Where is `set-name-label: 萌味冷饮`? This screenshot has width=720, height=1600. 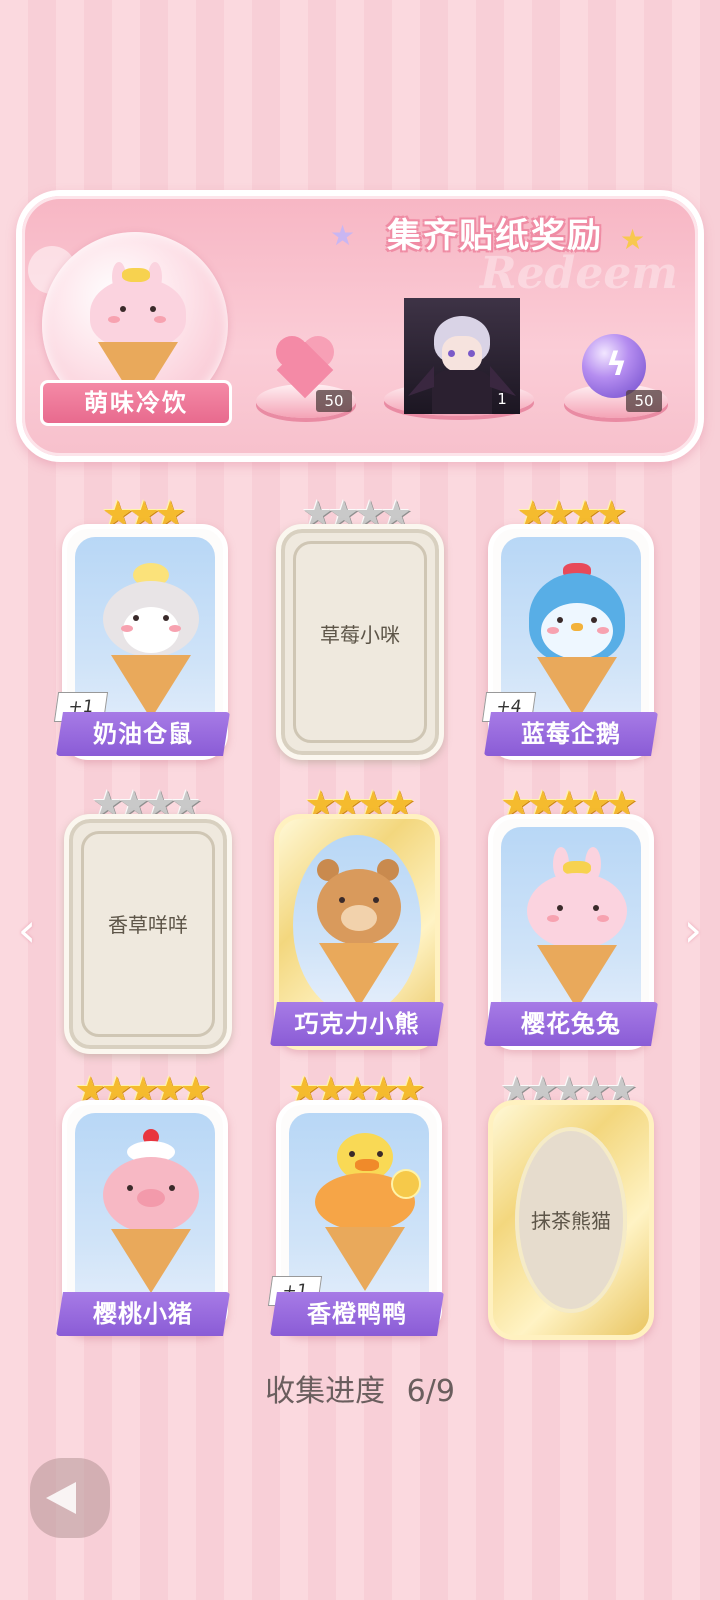 set-name-label: 萌味冷饮 is located at coordinates (136, 403).